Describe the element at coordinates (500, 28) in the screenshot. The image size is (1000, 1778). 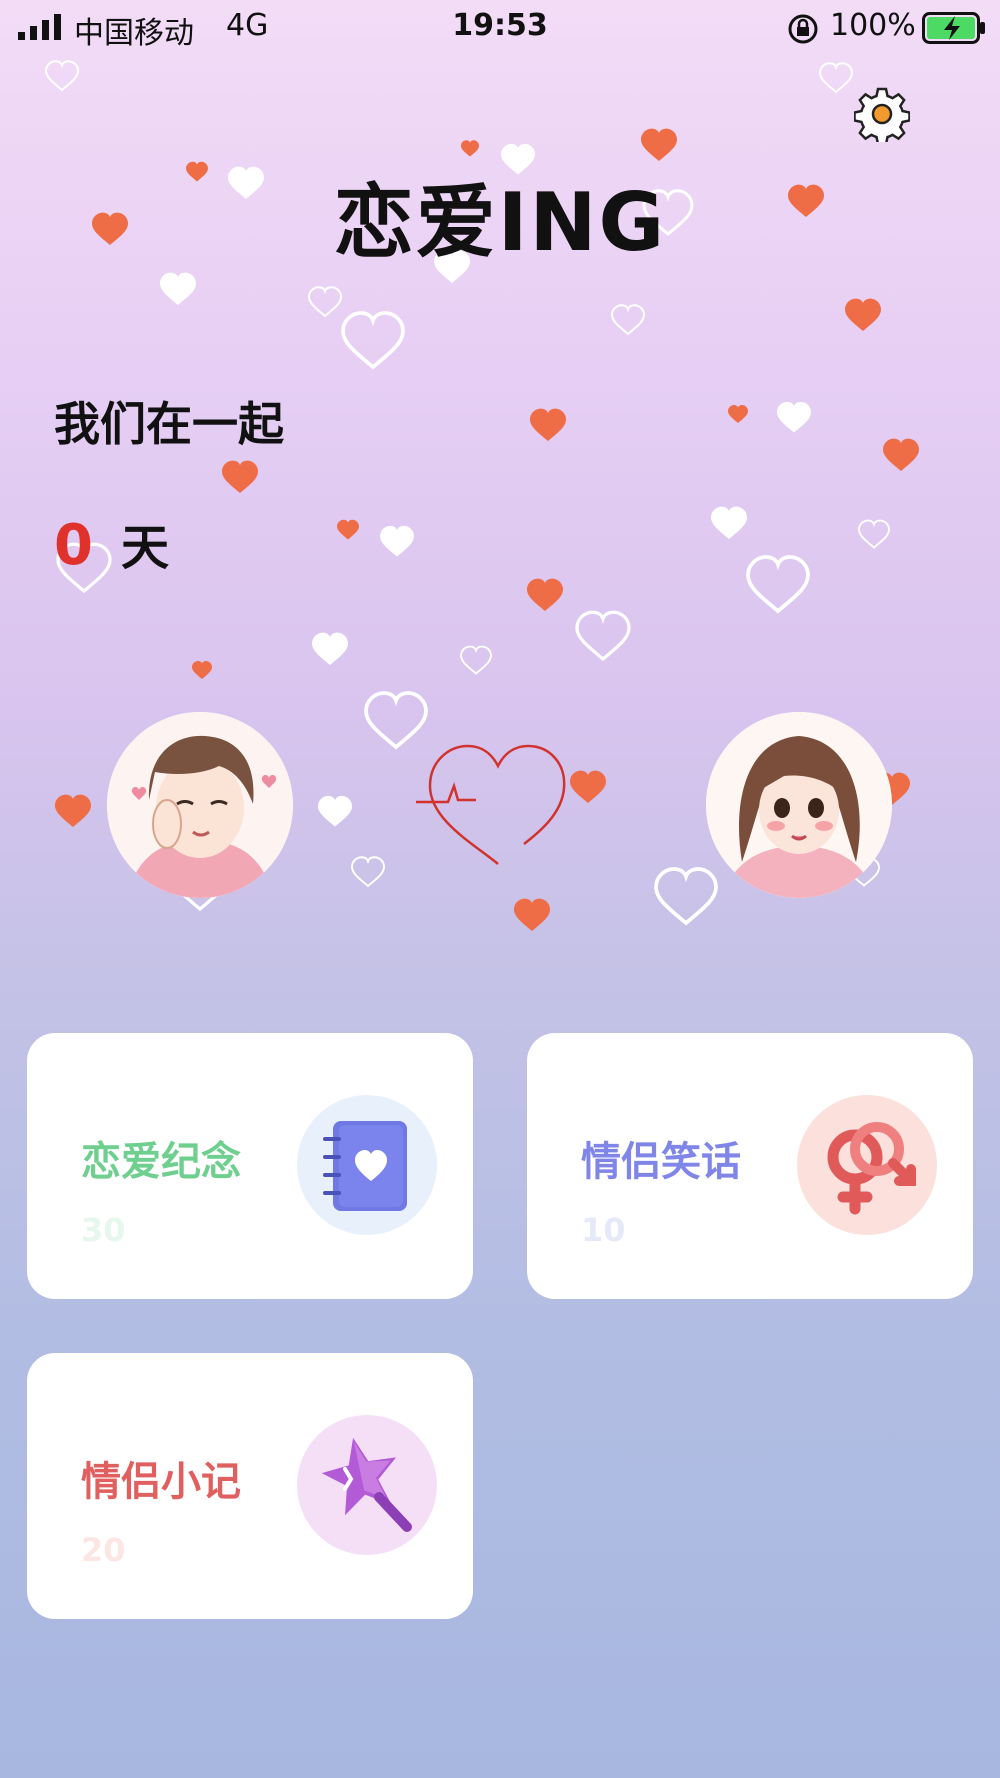
I see `status-bar: 中国移动 4G 19:53 100%` at that location.